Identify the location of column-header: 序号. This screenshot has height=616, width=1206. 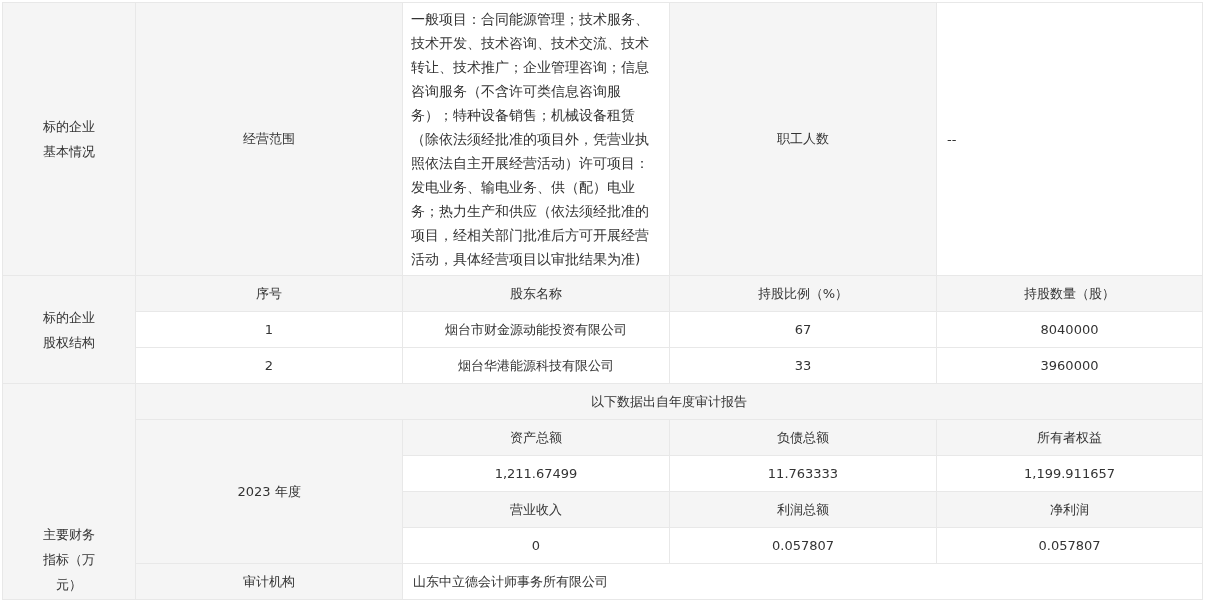
(269, 293).